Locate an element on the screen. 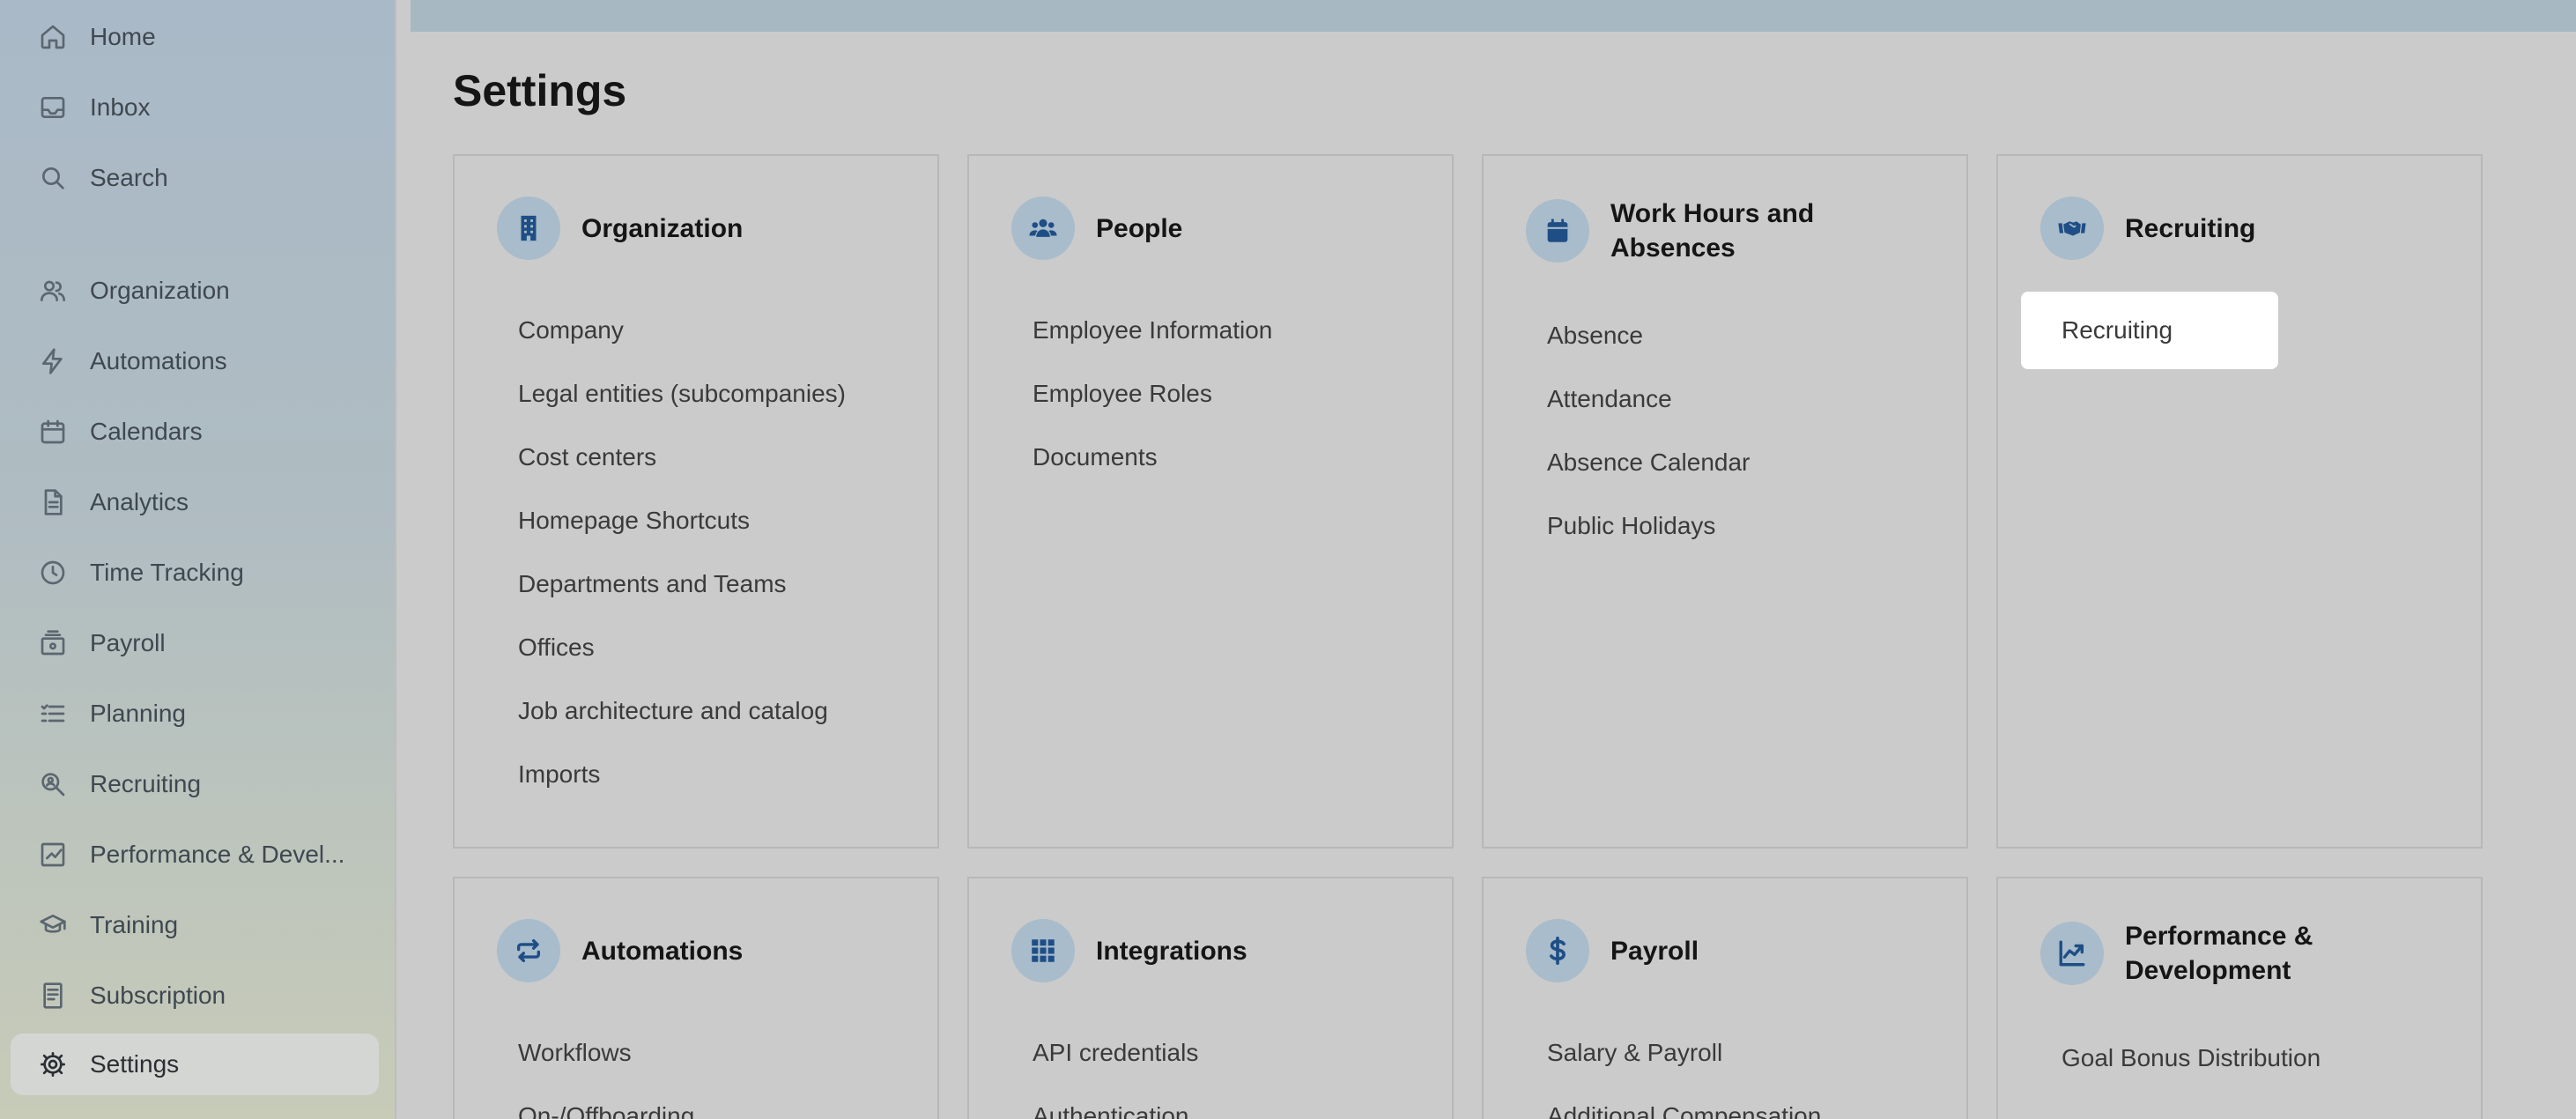  inbox-icon is located at coordinates (53, 107).